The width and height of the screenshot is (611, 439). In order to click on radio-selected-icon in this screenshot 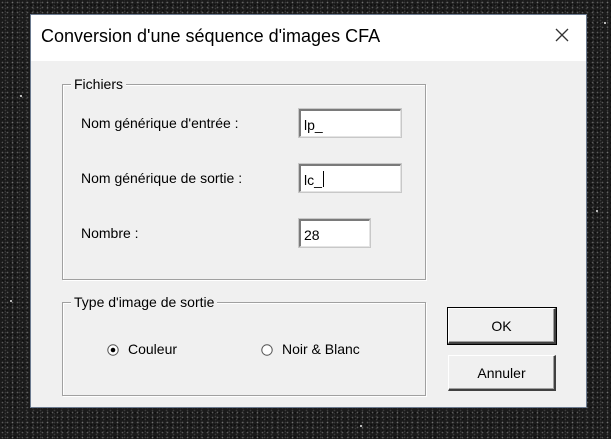, I will do `click(113, 349)`.